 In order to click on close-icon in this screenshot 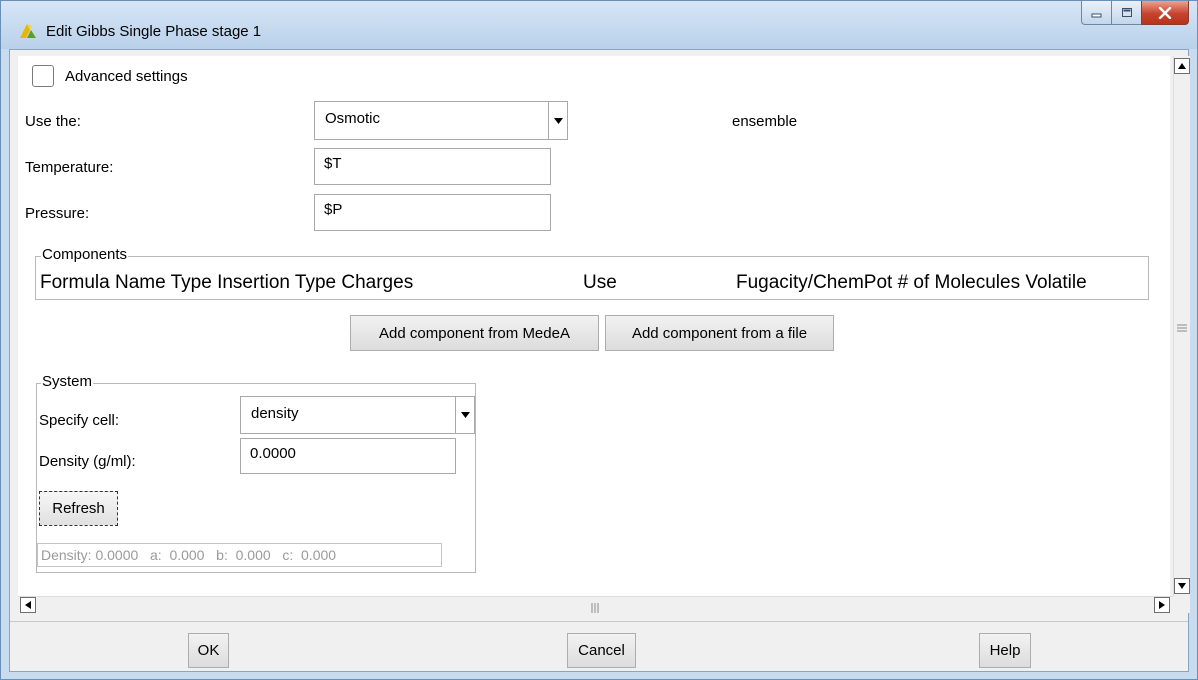, I will do `click(1165, 12)`.